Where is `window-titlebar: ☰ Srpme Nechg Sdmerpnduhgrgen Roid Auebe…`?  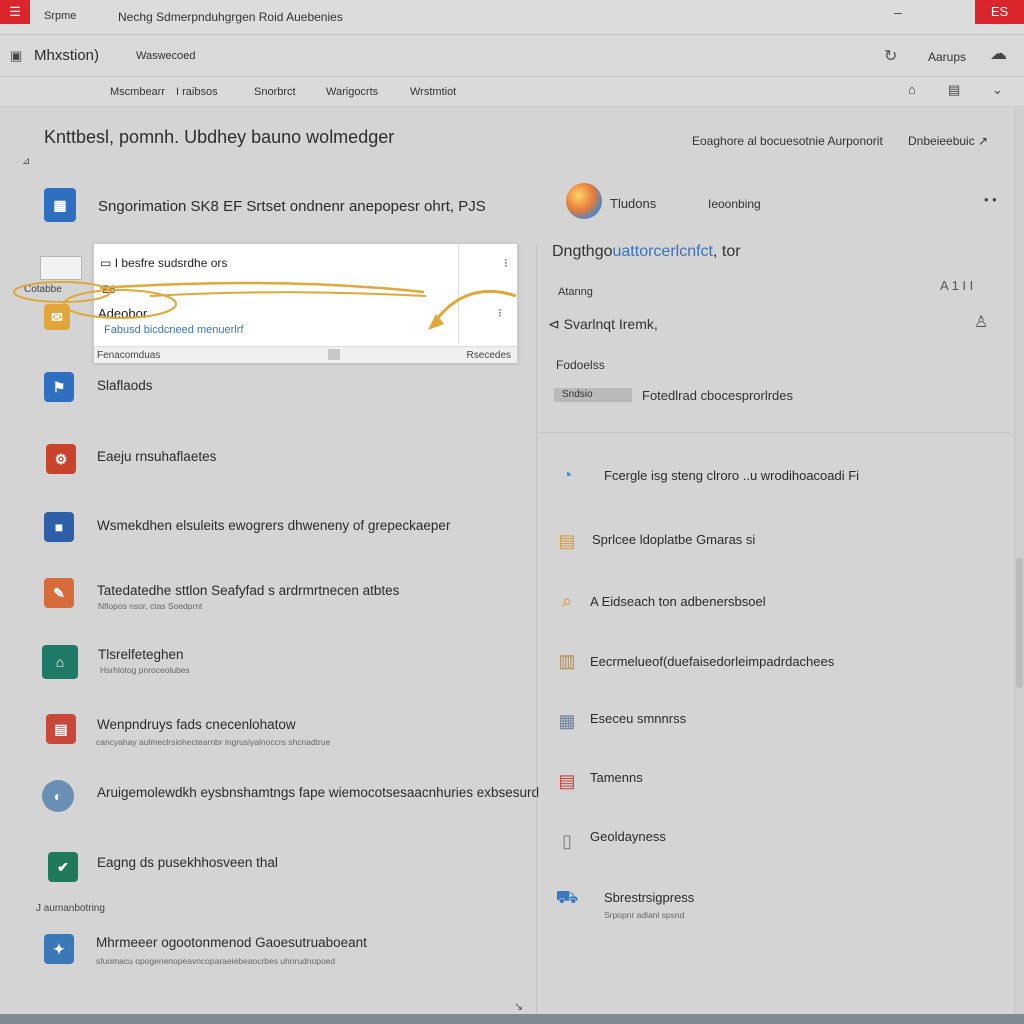 window-titlebar: ☰ Srpme Nechg Sdmerpnduhgrgen Roid Auebe… is located at coordinates (512, 17).